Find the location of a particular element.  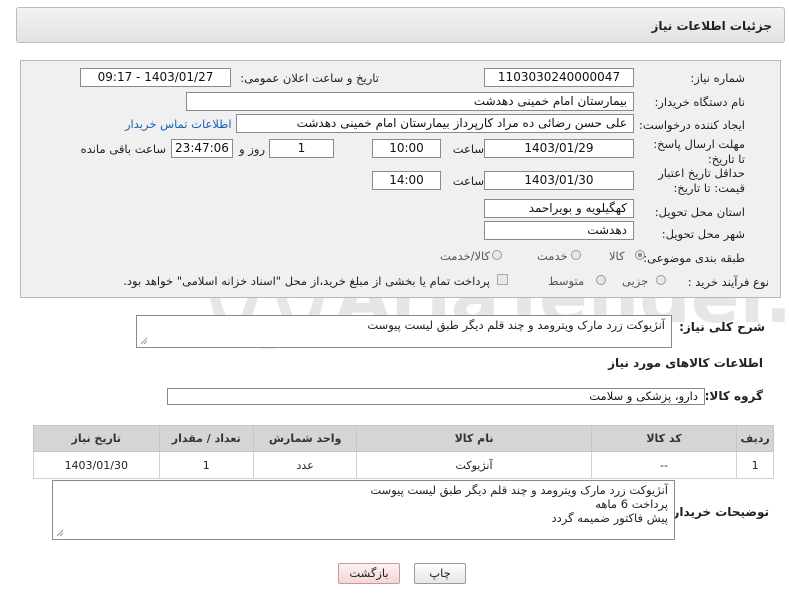

day-and-label: روز و is located at coordinates (252, 149).